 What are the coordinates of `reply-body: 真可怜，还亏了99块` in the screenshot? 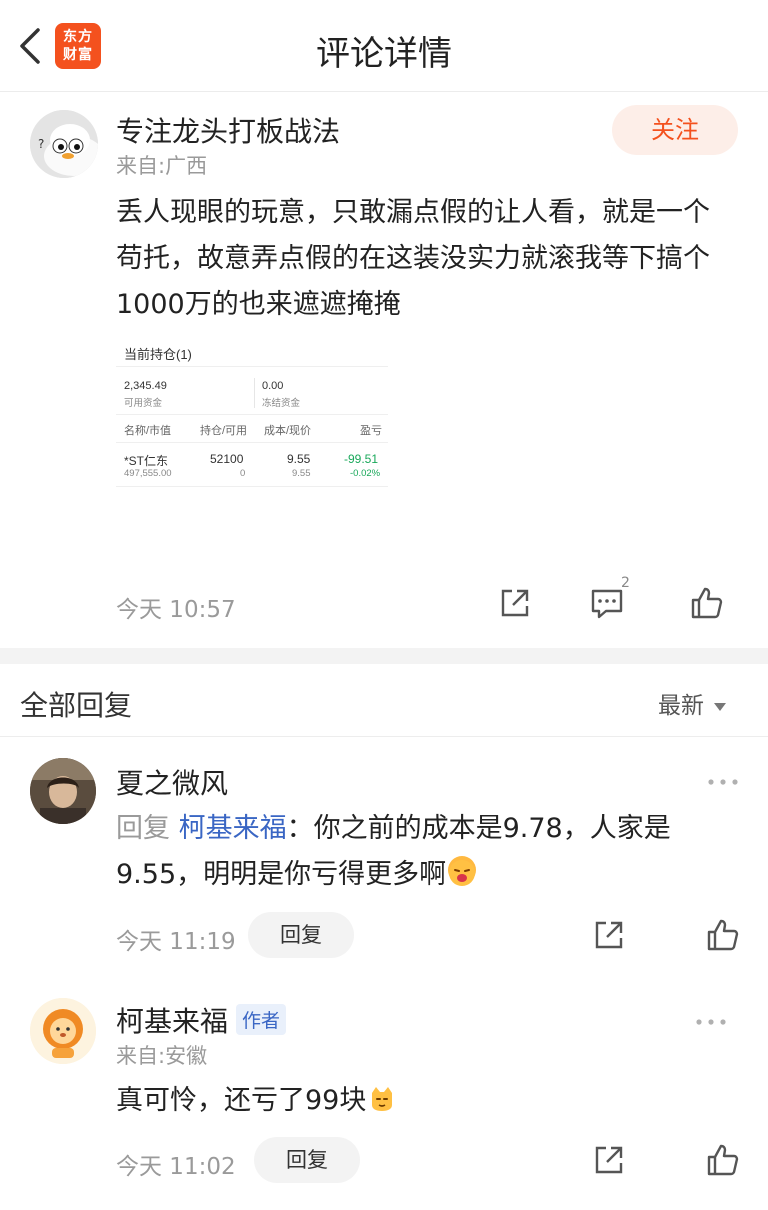 It's located at (241, 1100).